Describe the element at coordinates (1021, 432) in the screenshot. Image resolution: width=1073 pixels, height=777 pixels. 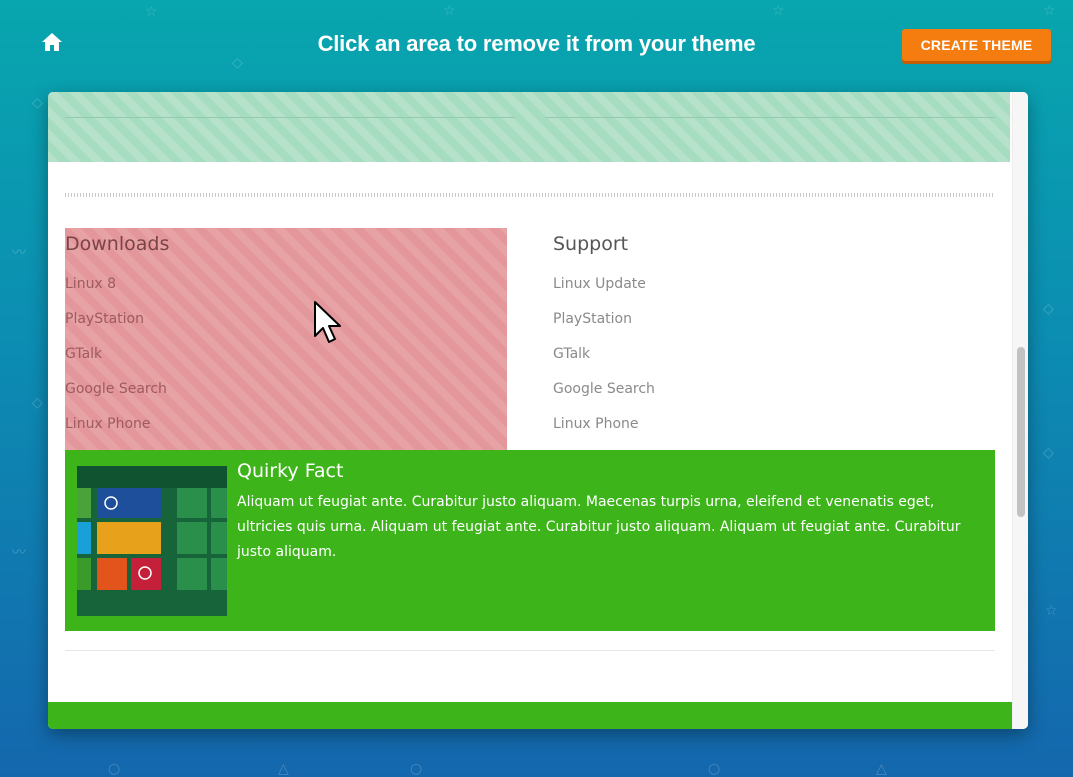
I see `scrollbar-thumb` at that location.